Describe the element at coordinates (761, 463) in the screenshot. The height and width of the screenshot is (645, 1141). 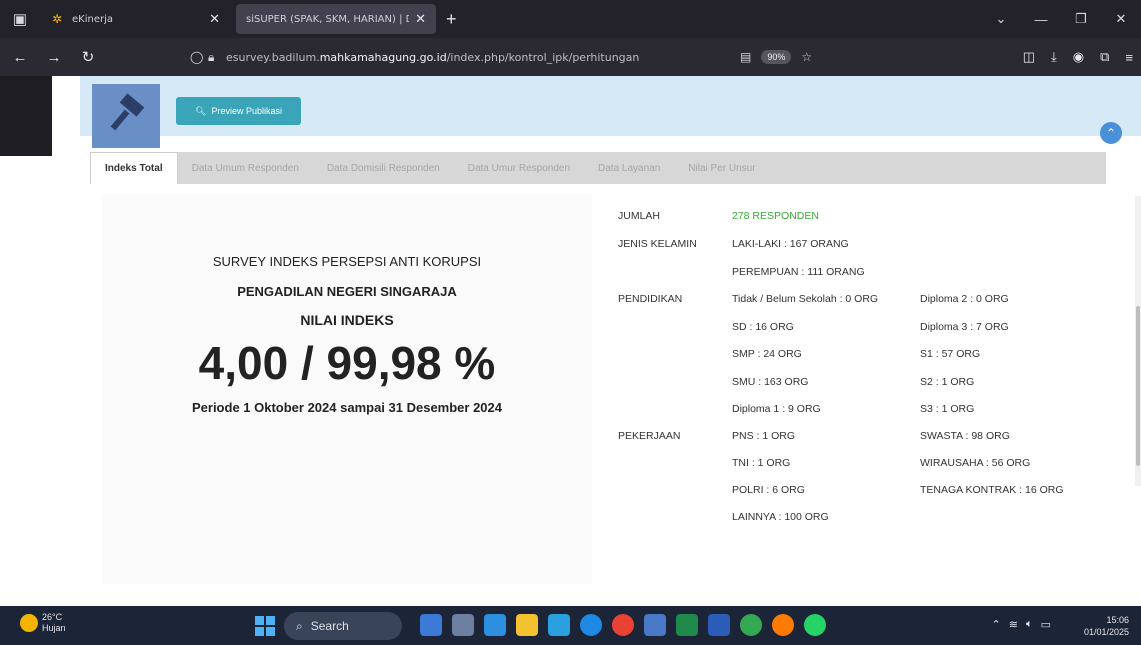
I see `job-item: TNI : 1 ORG` at that location.